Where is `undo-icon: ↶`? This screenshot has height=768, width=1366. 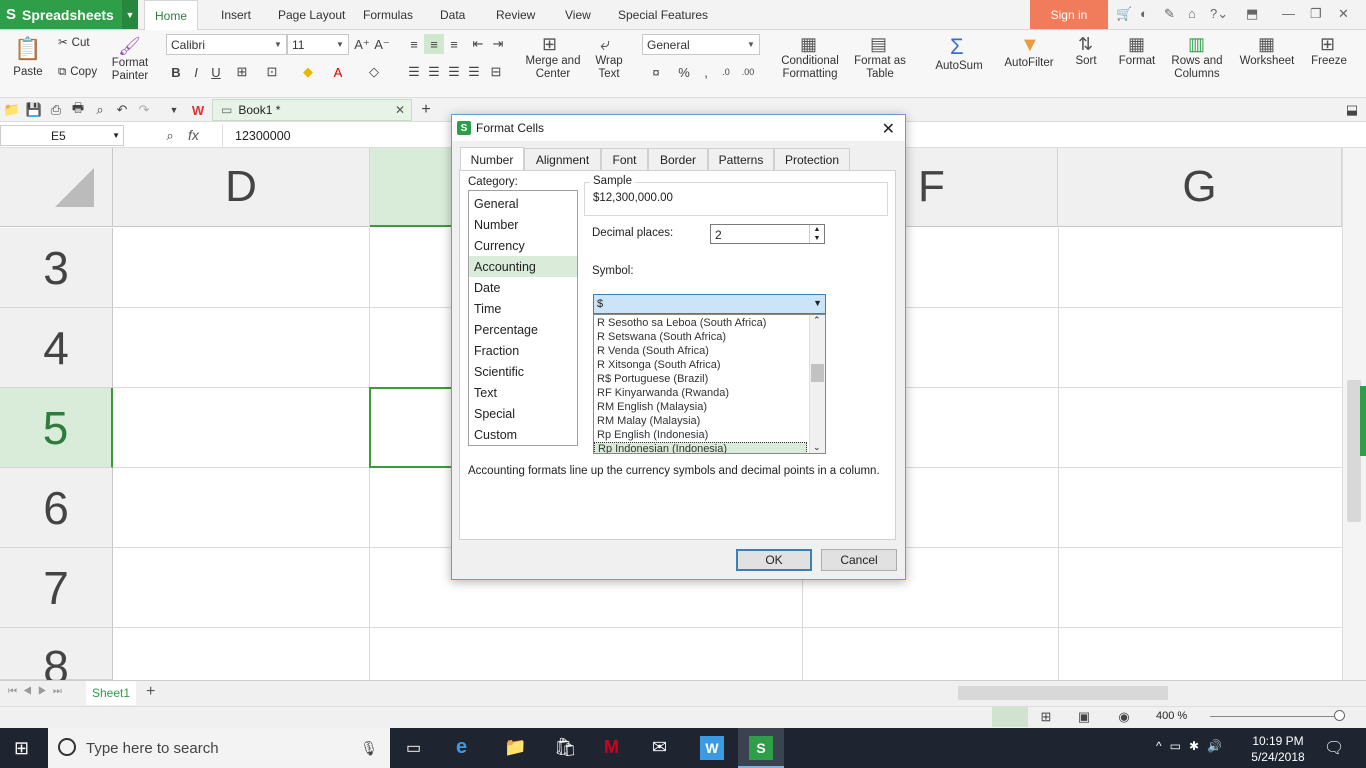
undo-icon: ↶ is located at coordinates (122, 110).